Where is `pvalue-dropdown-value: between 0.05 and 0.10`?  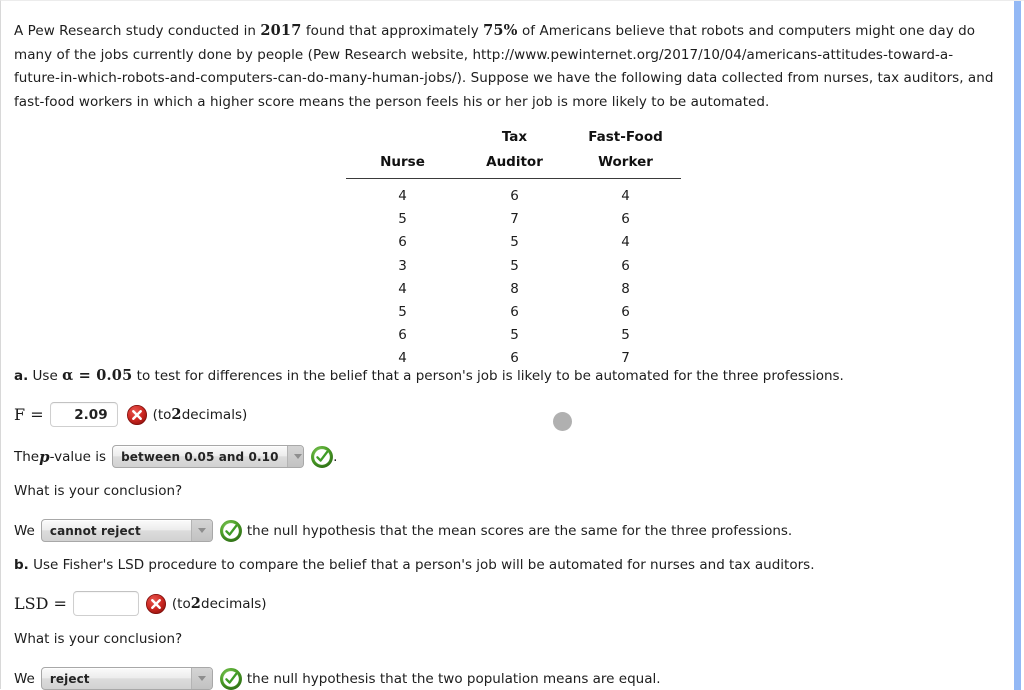
pvalue-dropdown-value: between 0.05 and 0.10 is located at coordinates (200, 456).